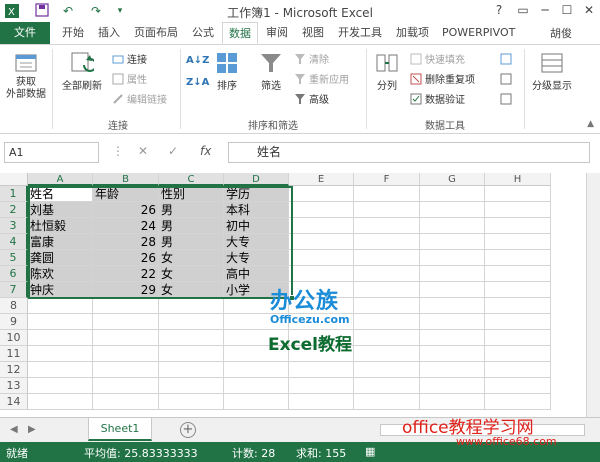  I want to click on cell-f2, so click(387, 210).